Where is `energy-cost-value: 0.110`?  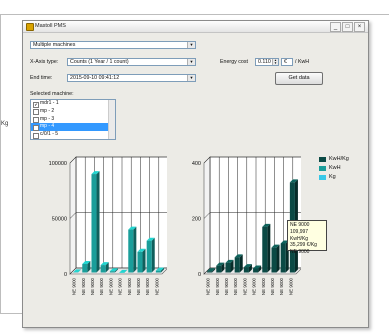
energy-cost-value: 0.110 is located at coordinates (264, 62).